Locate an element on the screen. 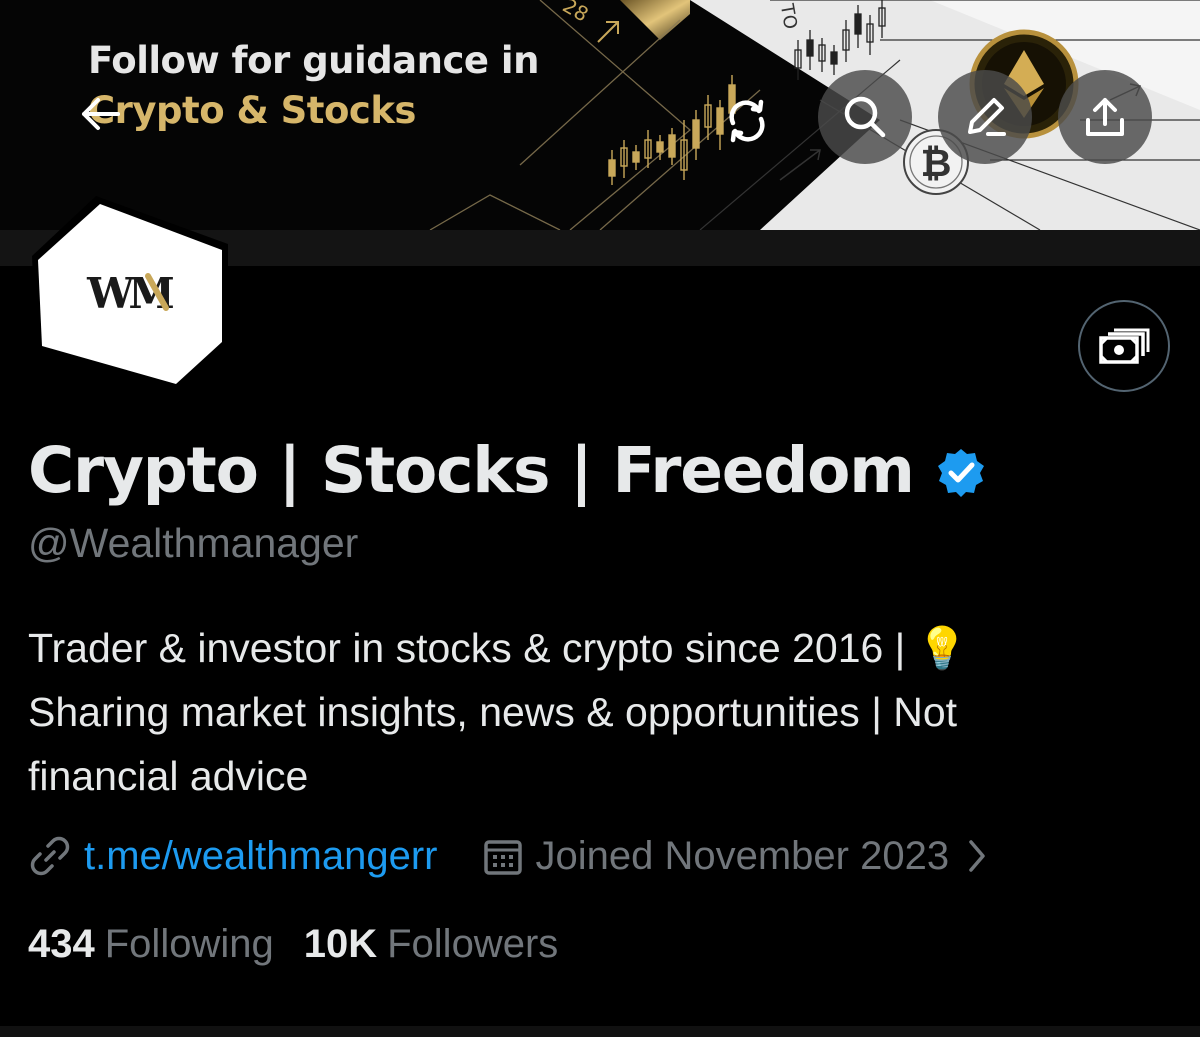 Image resolution: width=1200 pixels, height=1037 pixels. edit-icon is located at coordinates (987, 117).